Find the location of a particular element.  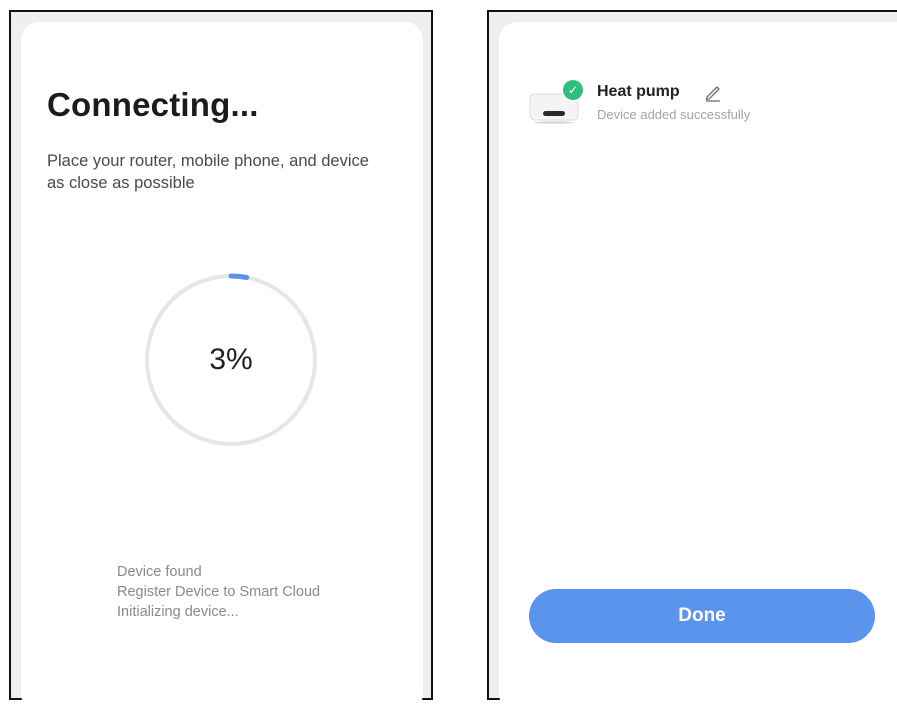

device-status: Device added successfully is located at coordinates (674, 114).